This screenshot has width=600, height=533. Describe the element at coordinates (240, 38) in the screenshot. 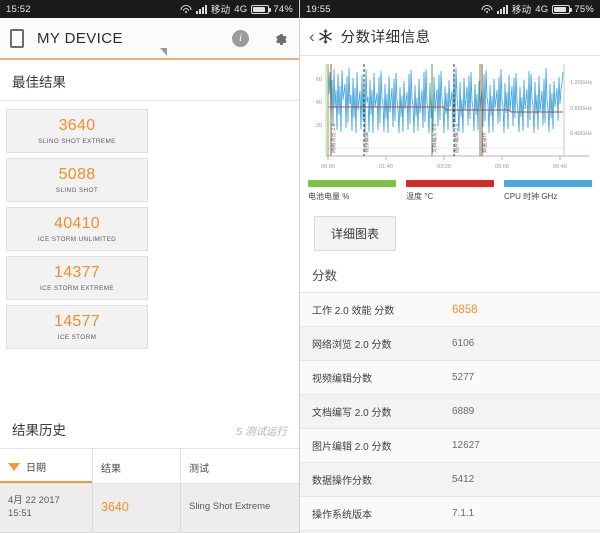

I see `info-icon: i` at that location.